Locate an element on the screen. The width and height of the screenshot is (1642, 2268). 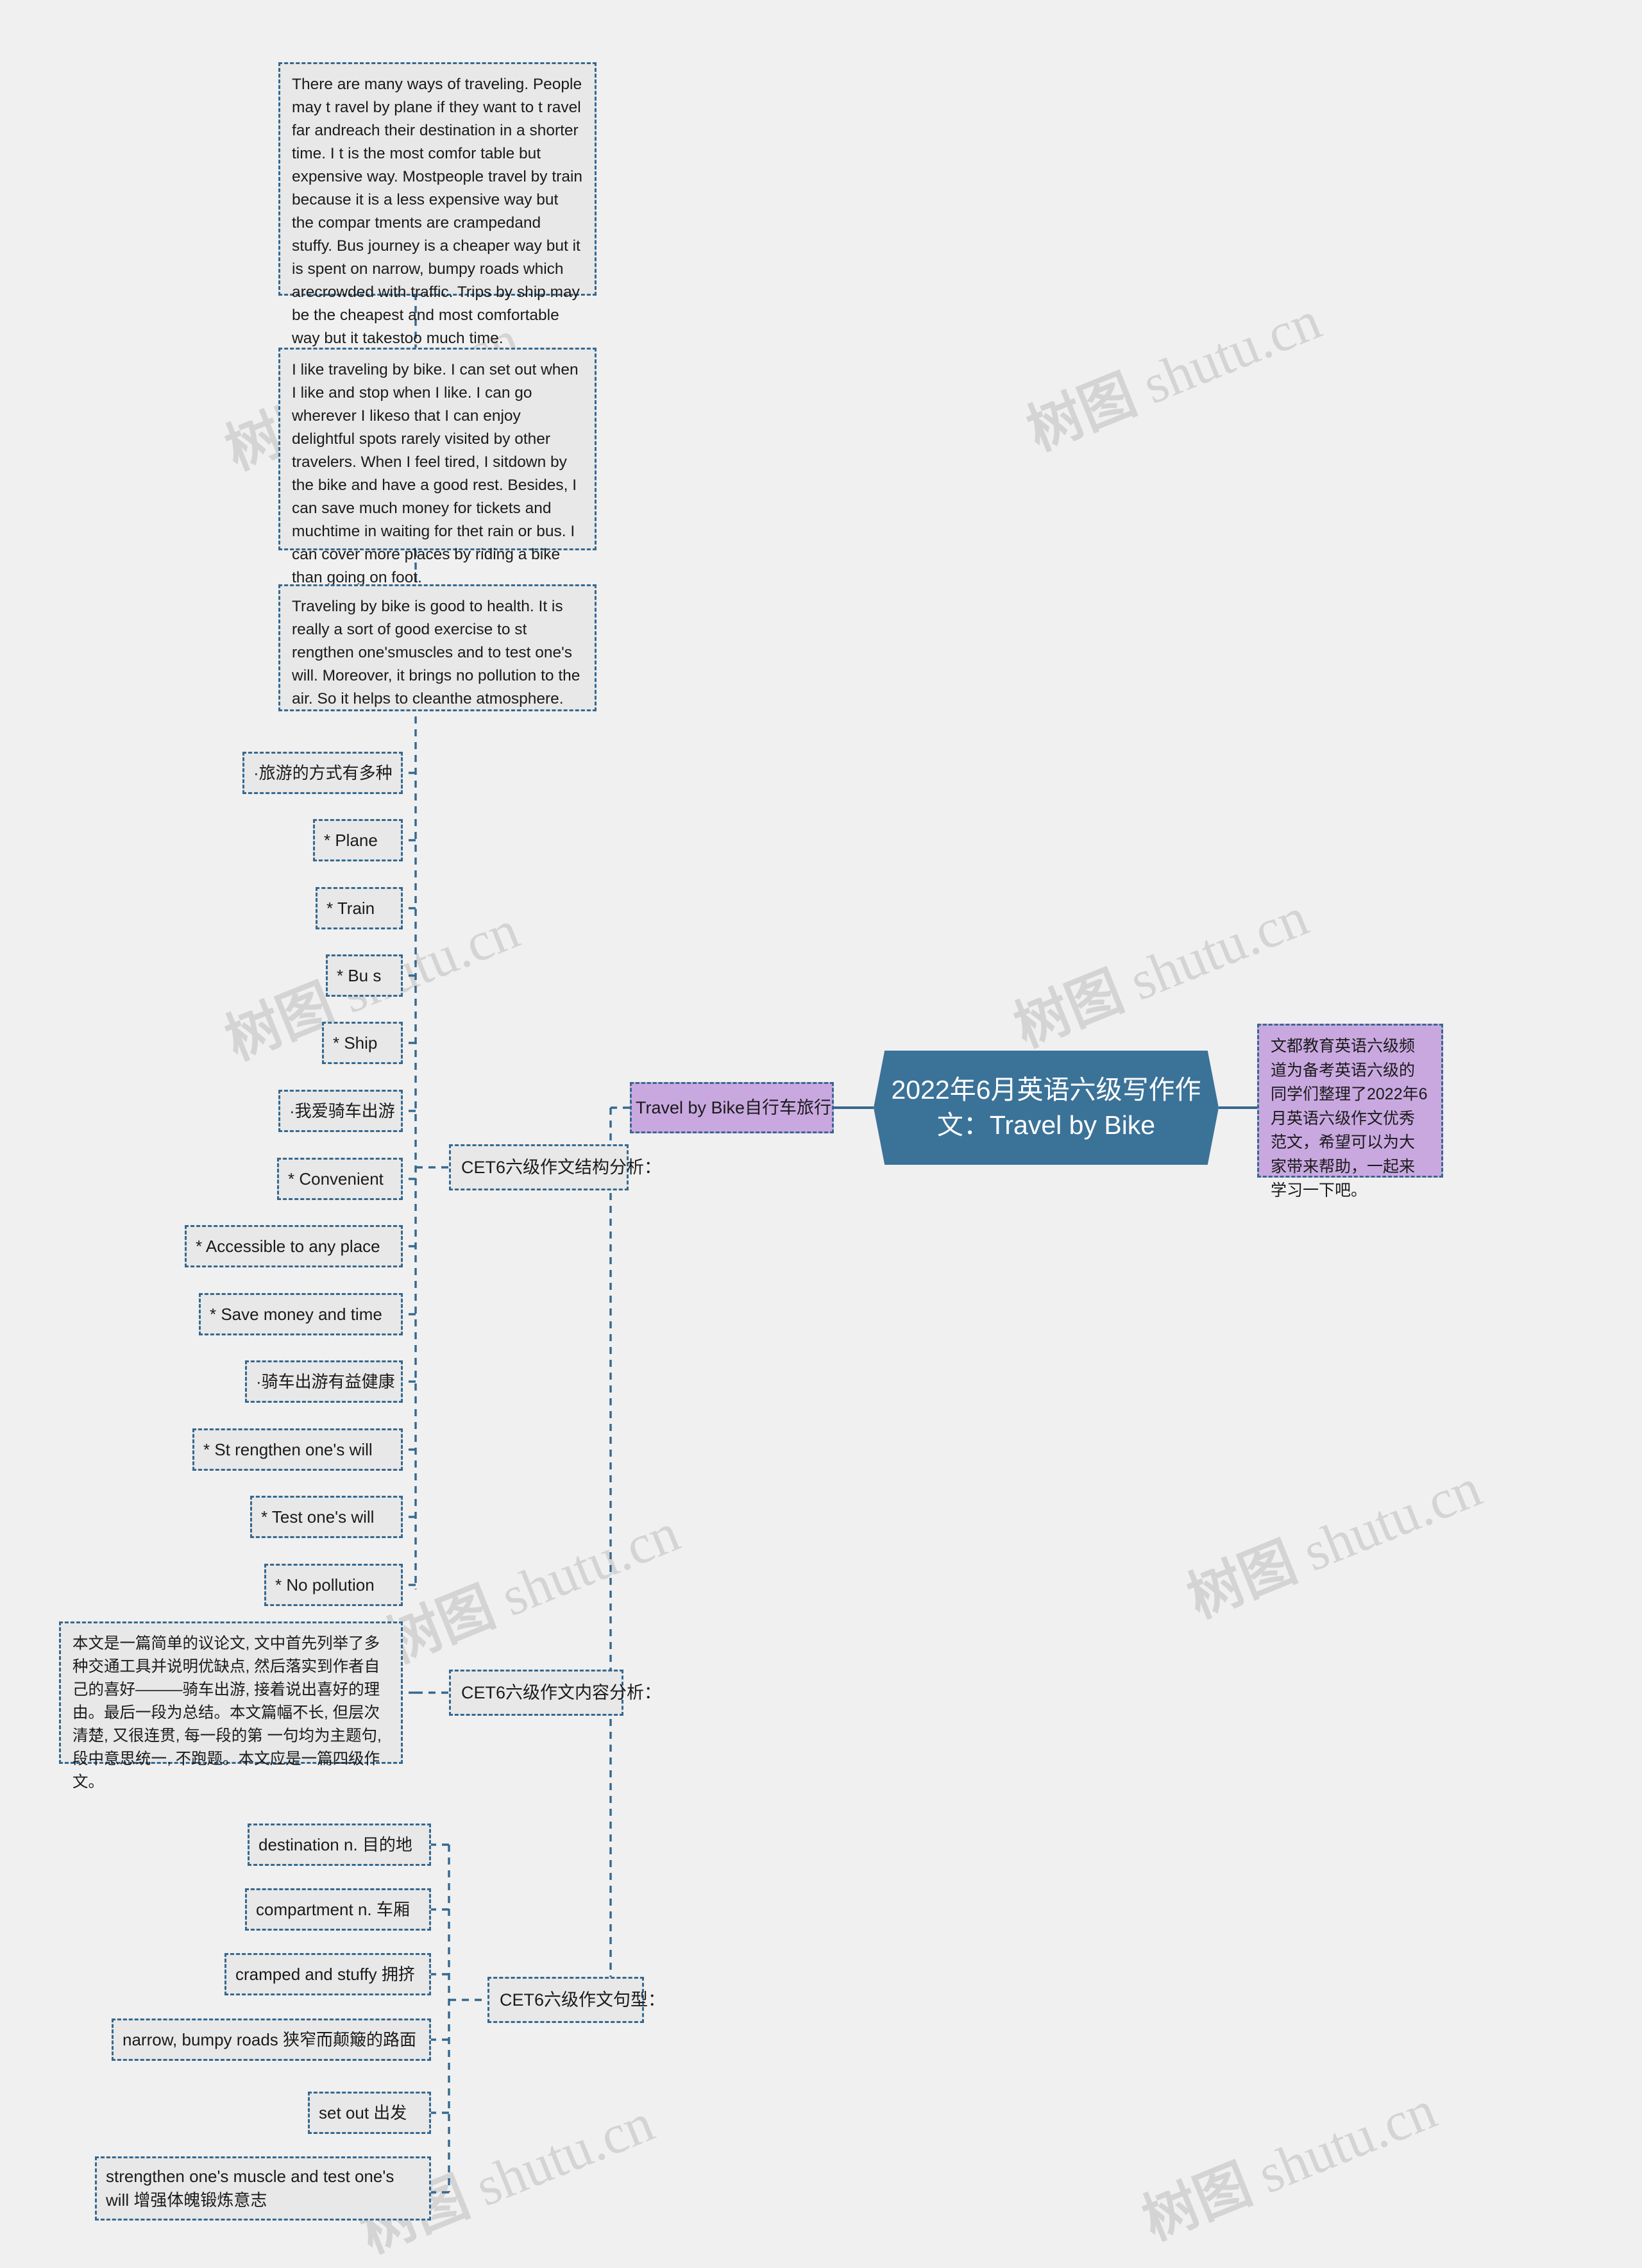
structure-item-10: * St rengthen one's will is located at coordinates (297, 1450).